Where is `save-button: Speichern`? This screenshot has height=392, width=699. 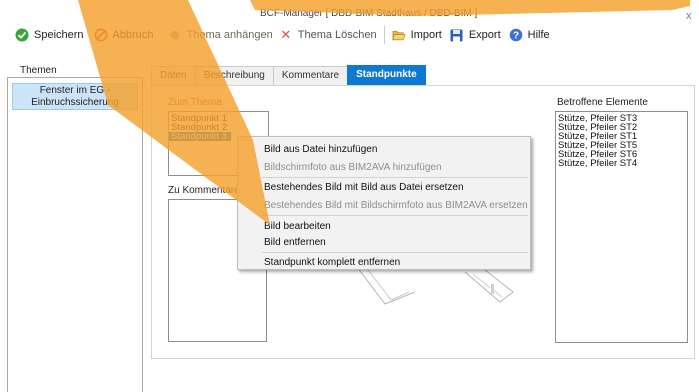
save-button: Speichern is located at coordinates (49, 35).